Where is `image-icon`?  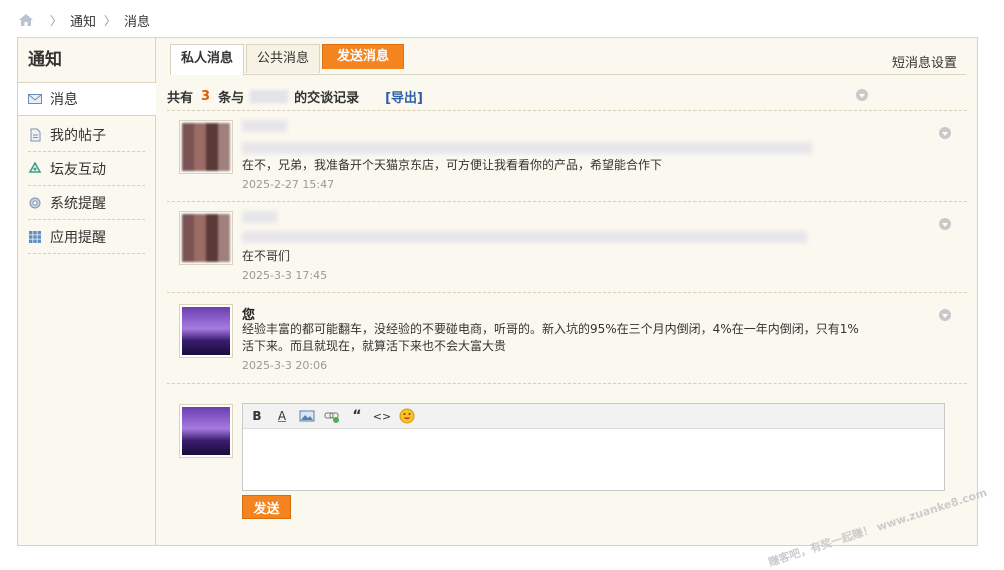 image-icon is located at coordinates (307, 416).